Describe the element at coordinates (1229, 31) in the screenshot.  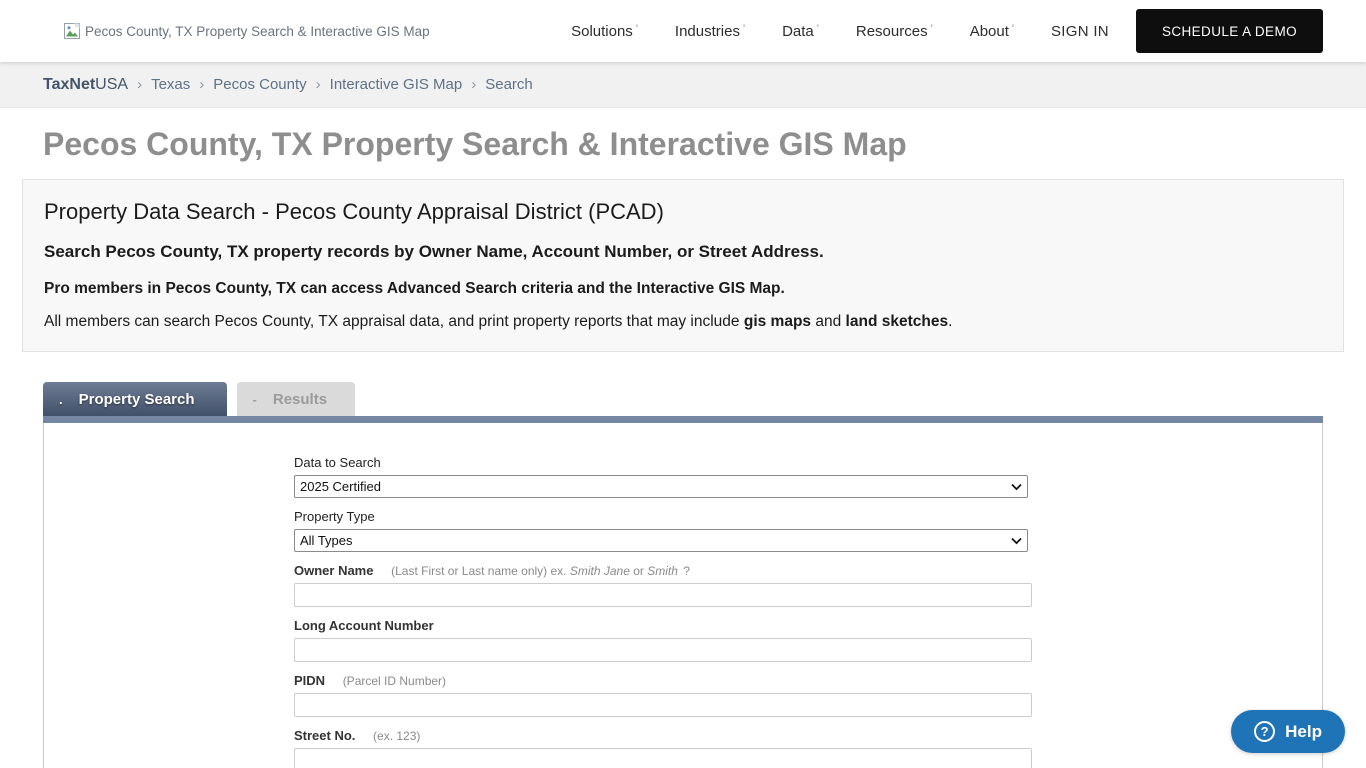
I see `schedule-demo-button: SCHEDULE A DEMO` at that location.